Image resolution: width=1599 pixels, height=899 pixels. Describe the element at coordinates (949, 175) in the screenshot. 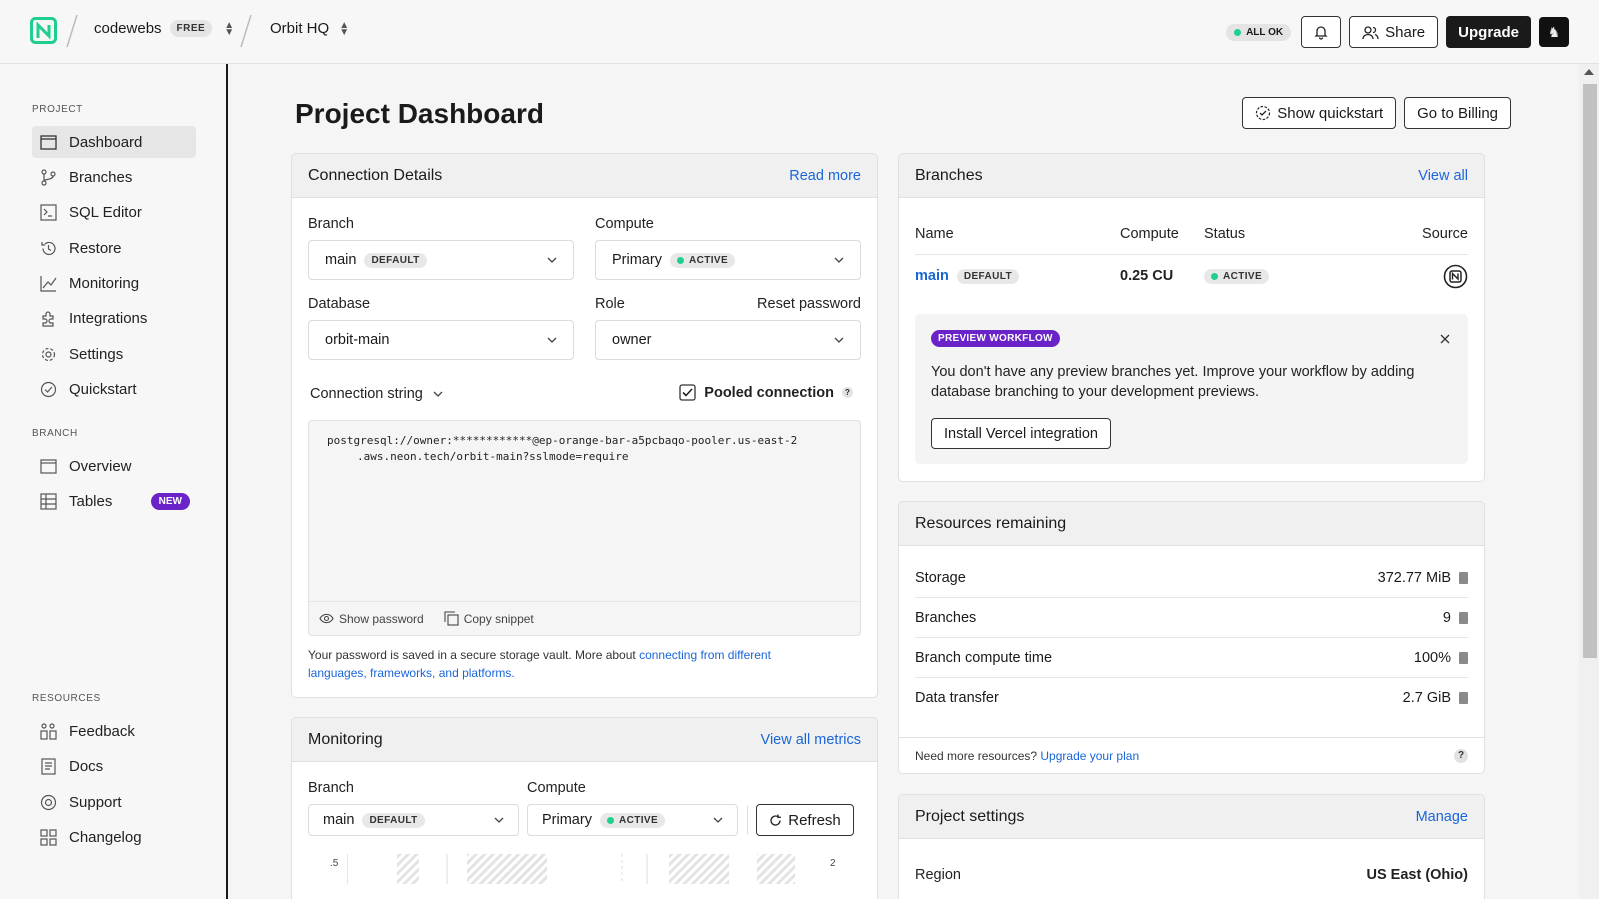

I see `card-title: Branches` at that location.